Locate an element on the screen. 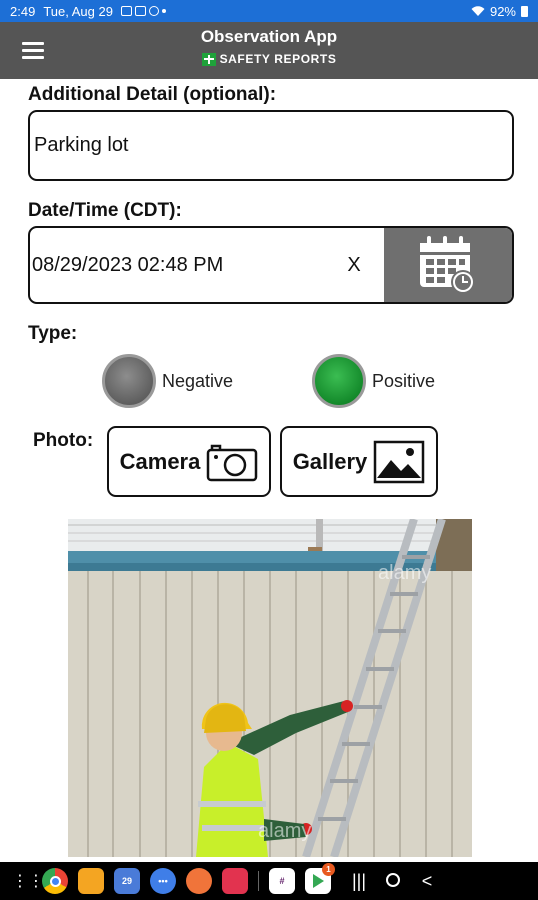 The width and height of the screenshot is (538, 900). photo-label: Photo: is located at coordinates (63, 440).